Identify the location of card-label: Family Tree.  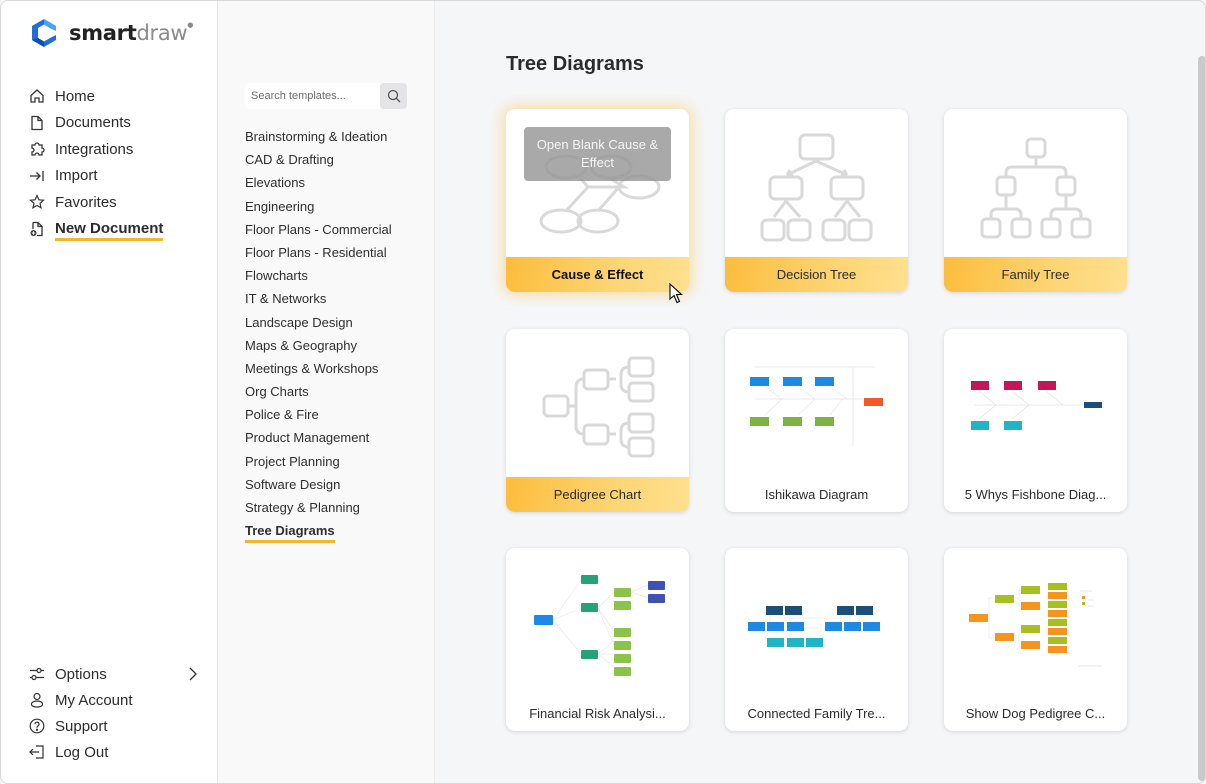
(1035, 274).